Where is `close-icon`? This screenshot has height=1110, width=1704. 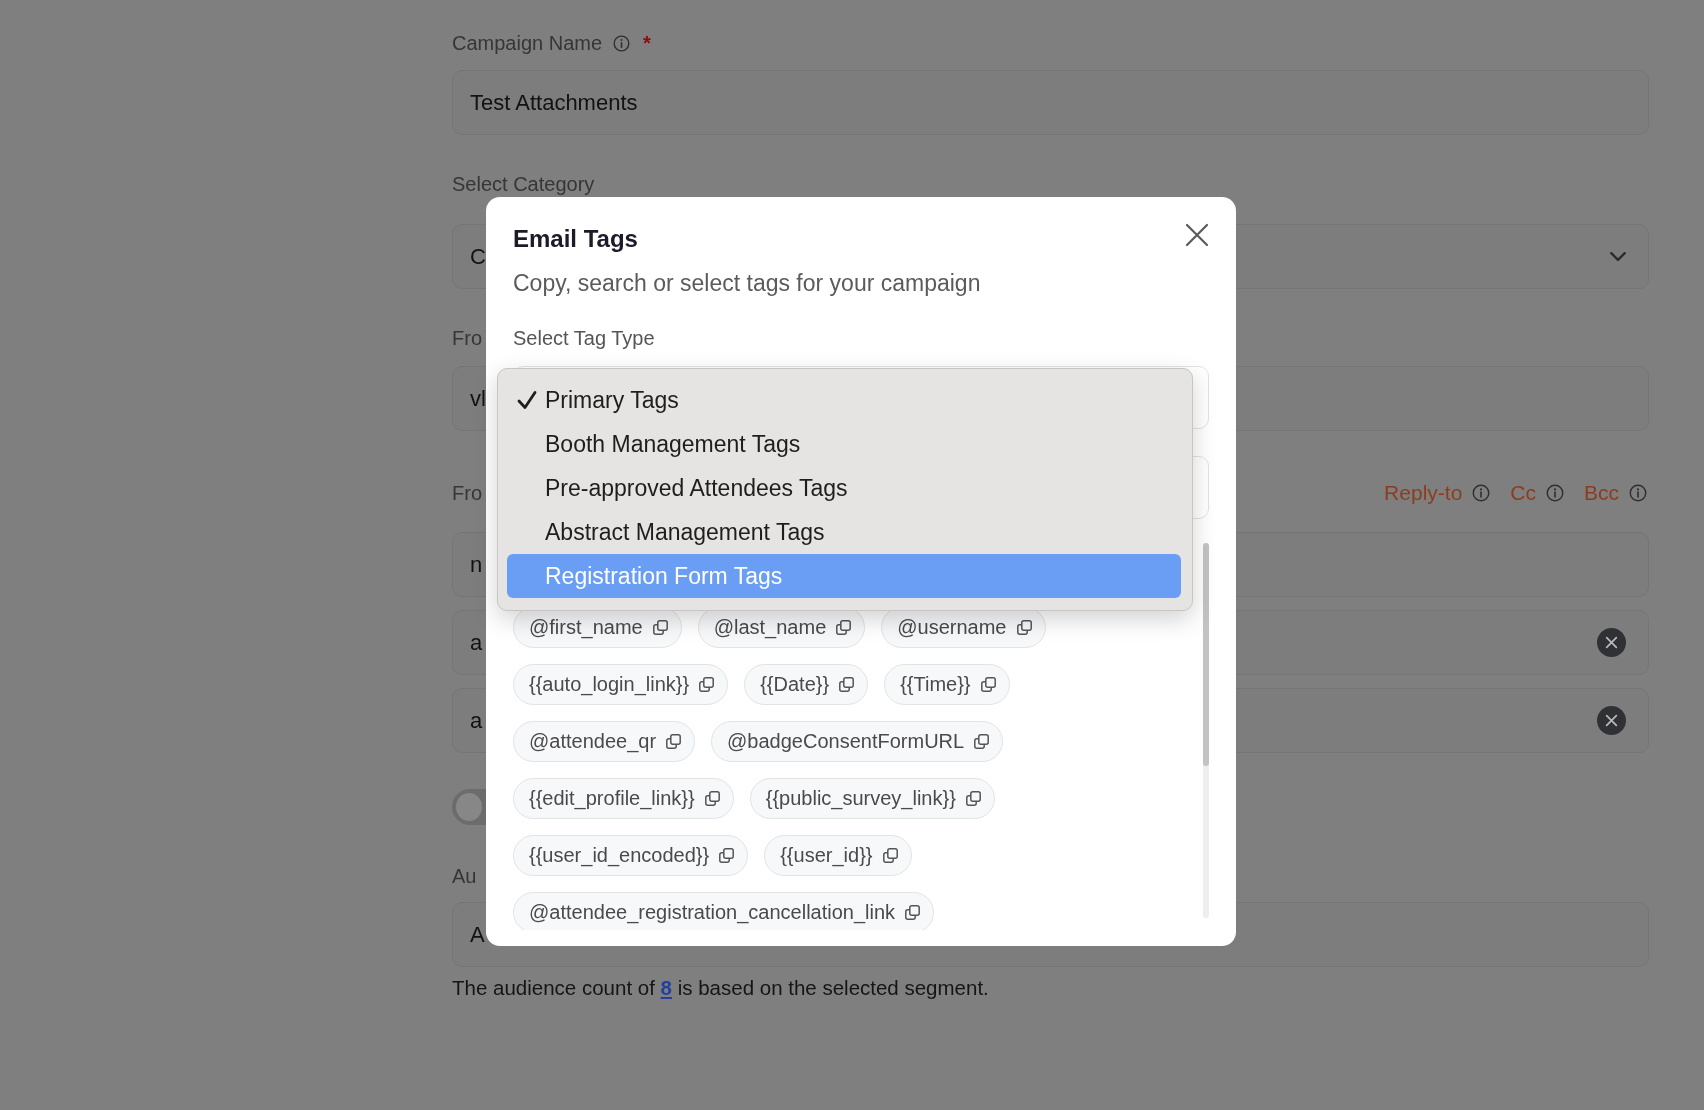 close-icon is located at coordinates (1197, 235).